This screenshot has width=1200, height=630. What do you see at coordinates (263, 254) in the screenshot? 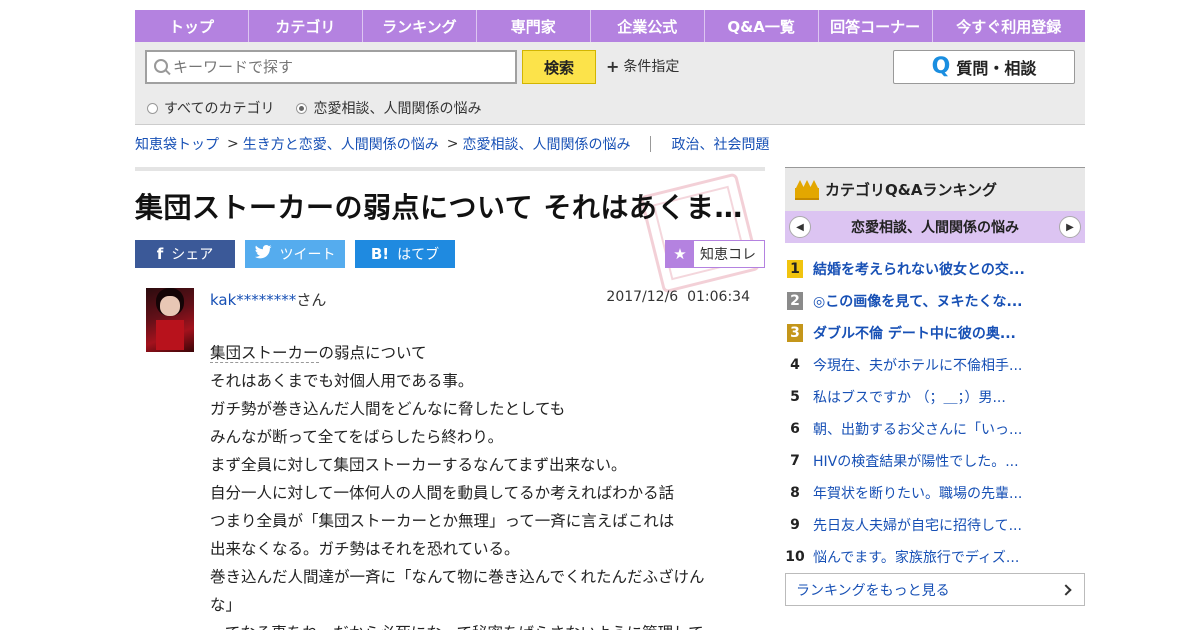
I see `twitter-icon` at bounding box center [263, 254].